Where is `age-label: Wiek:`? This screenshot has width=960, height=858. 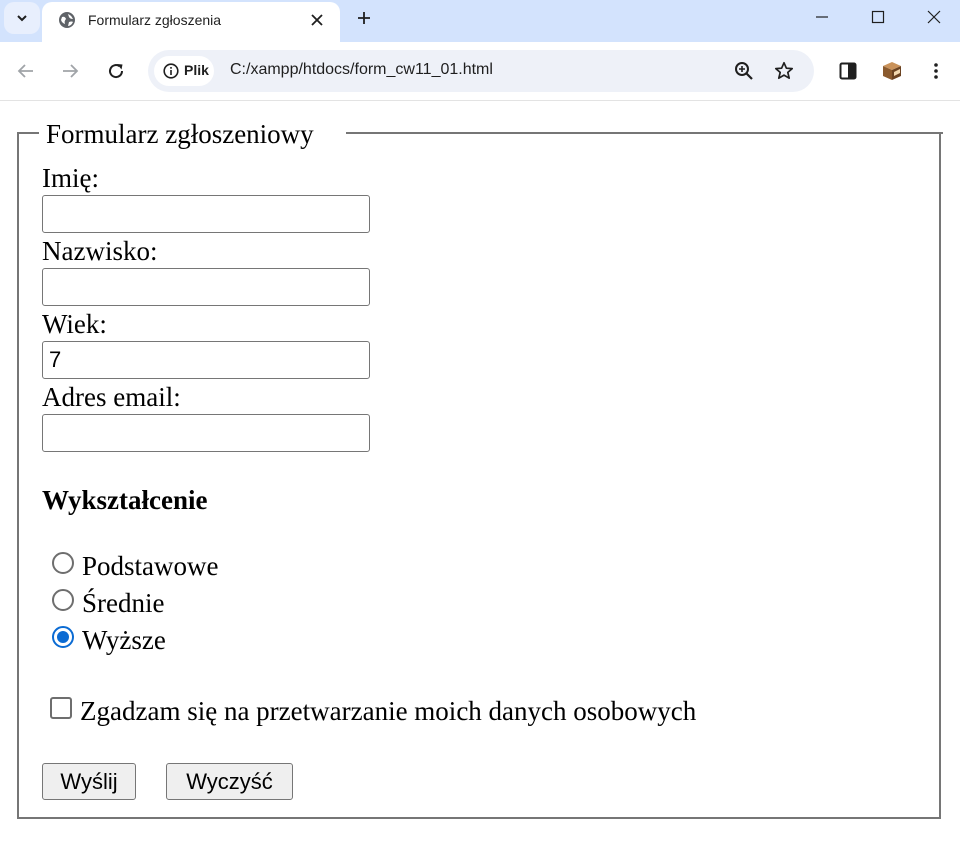 age-label: Wiek: is located at coordinates (74, 324).